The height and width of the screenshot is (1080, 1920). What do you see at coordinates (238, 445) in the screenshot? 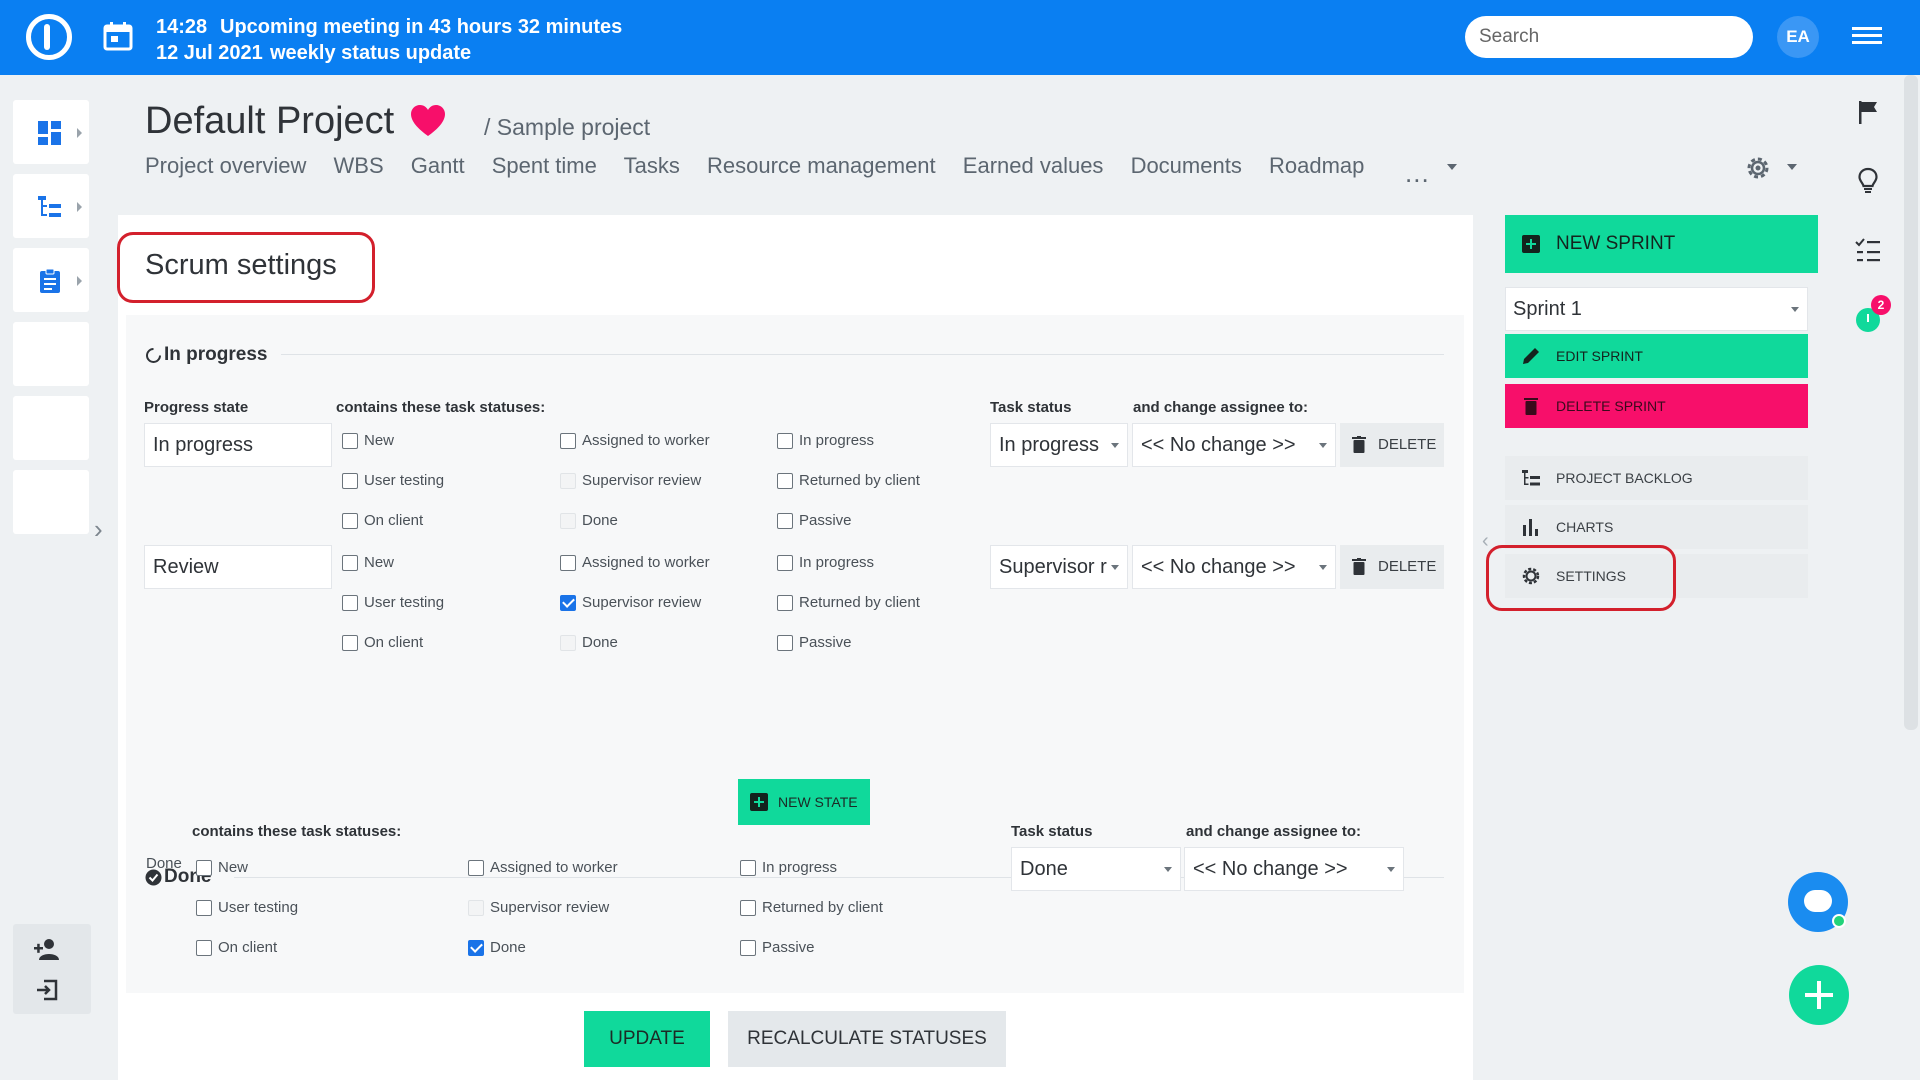
I see `progress-state-input: In progress` at bounding box center [238, 445].